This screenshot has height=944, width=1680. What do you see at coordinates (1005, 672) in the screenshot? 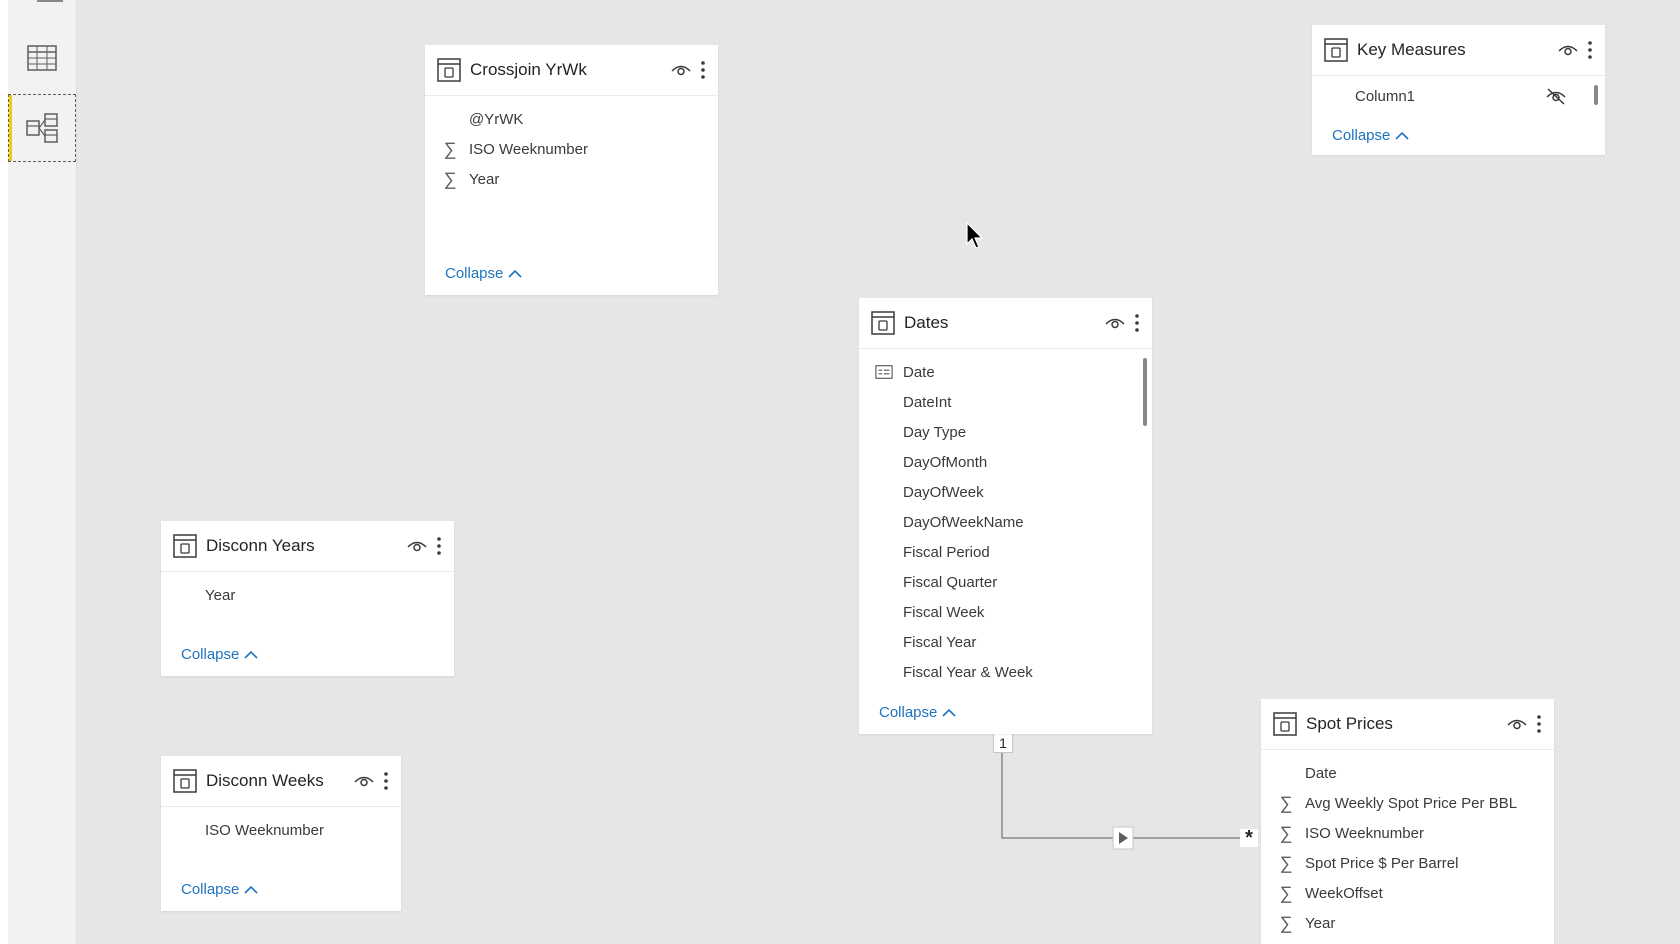
I see `field-row: Fiscal Year & Week` at bounding box center [1005, 672].